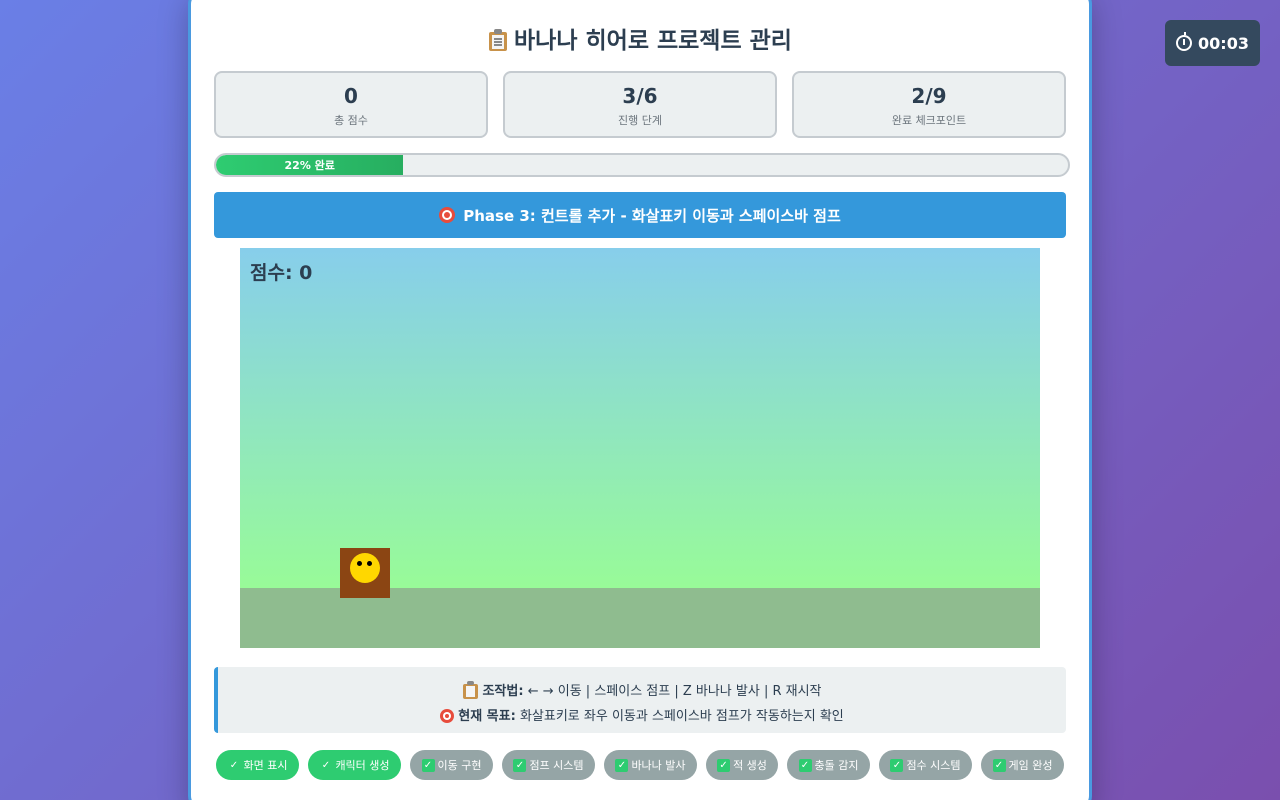  What do you see at coordinates (640, 120) in the screenshot?
I see `stat-label: 진행 단계` at bounding box center [640, 120].